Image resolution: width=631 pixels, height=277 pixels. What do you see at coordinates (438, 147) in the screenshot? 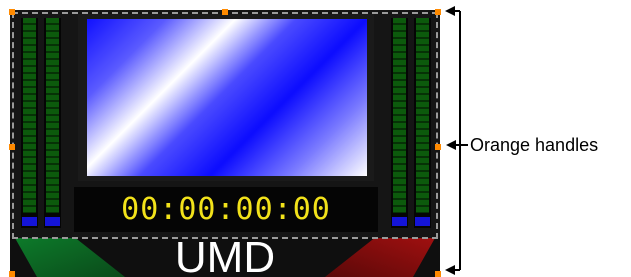
I see `resize-handle-right` at bounding box center [438, 147].